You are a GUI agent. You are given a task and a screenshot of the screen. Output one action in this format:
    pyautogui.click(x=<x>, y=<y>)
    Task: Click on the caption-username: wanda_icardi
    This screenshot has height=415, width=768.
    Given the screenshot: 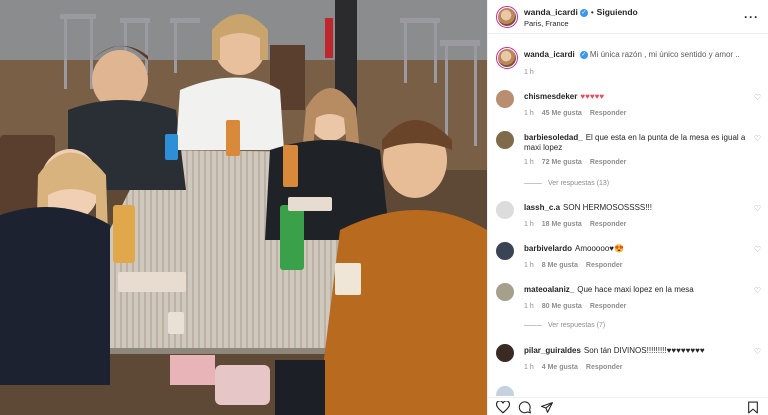 What is the action you would take?
    pyautogui.click(x=549, y=54)
    